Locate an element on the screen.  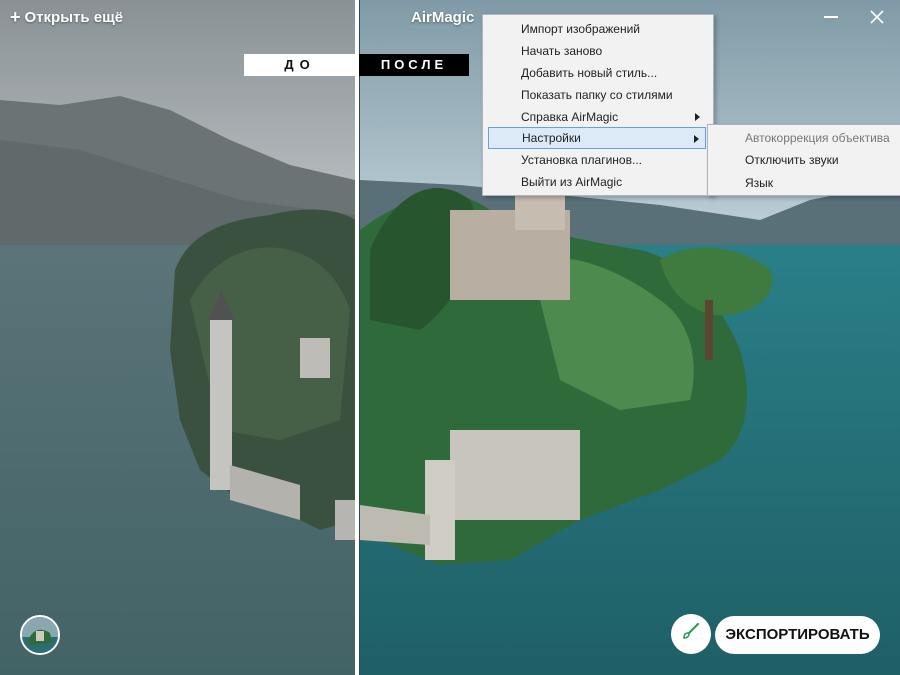
compare-divider-handle is located at coordinates (357, 337).